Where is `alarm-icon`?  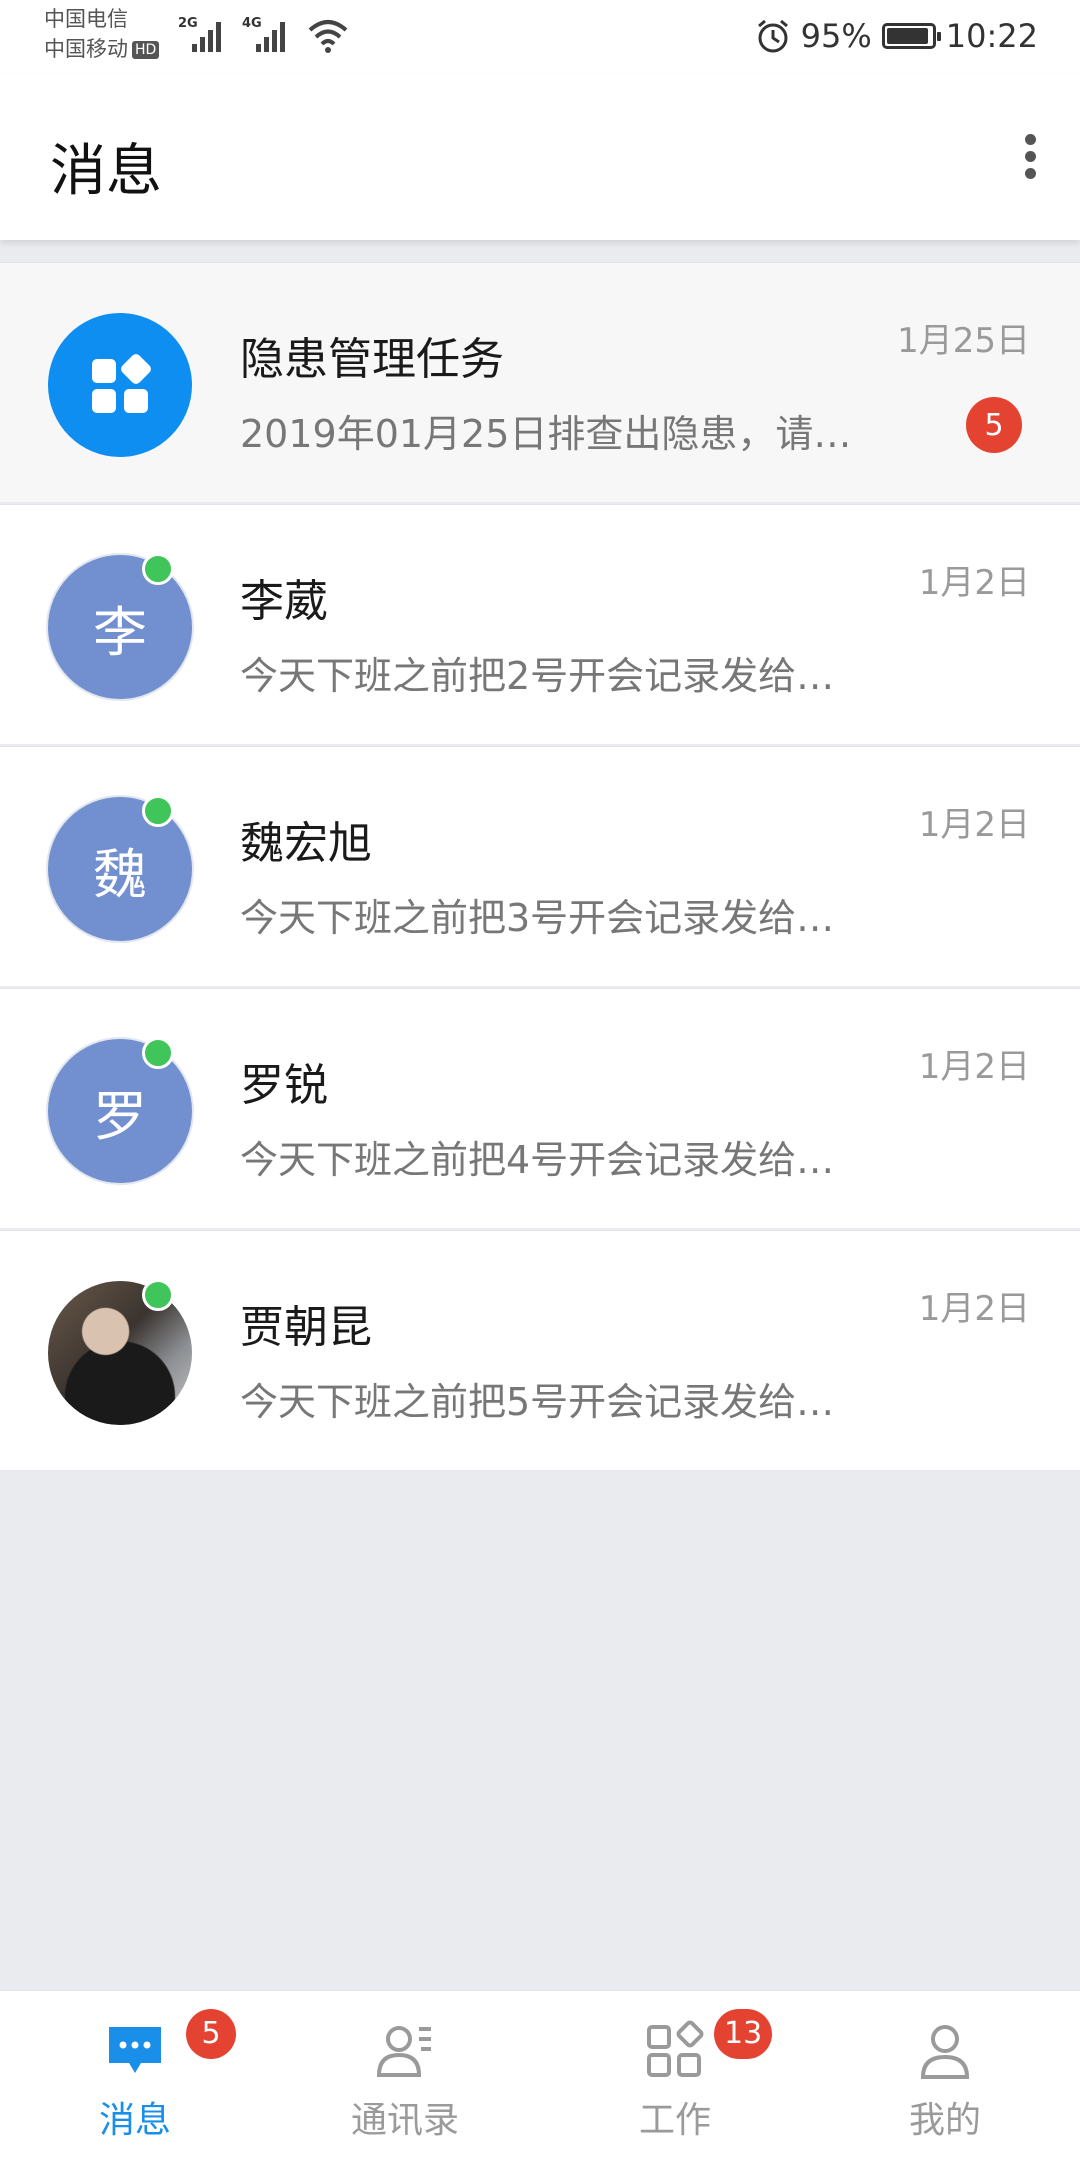 alarm-icon is located at coordinates (772, 36).